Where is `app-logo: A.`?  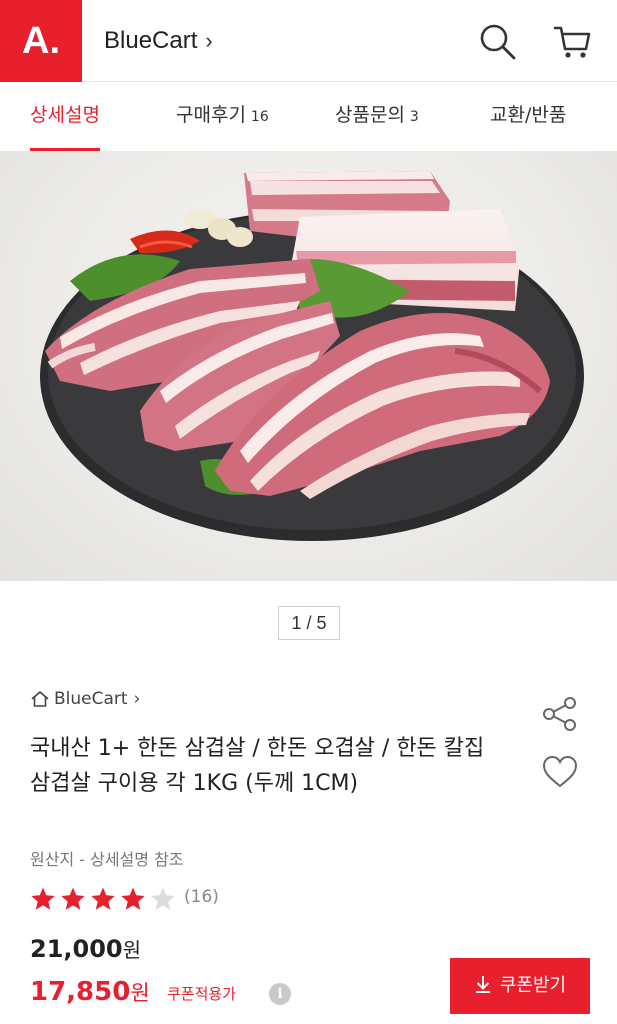 app-logo: A. is located at coordinates (41, 41).